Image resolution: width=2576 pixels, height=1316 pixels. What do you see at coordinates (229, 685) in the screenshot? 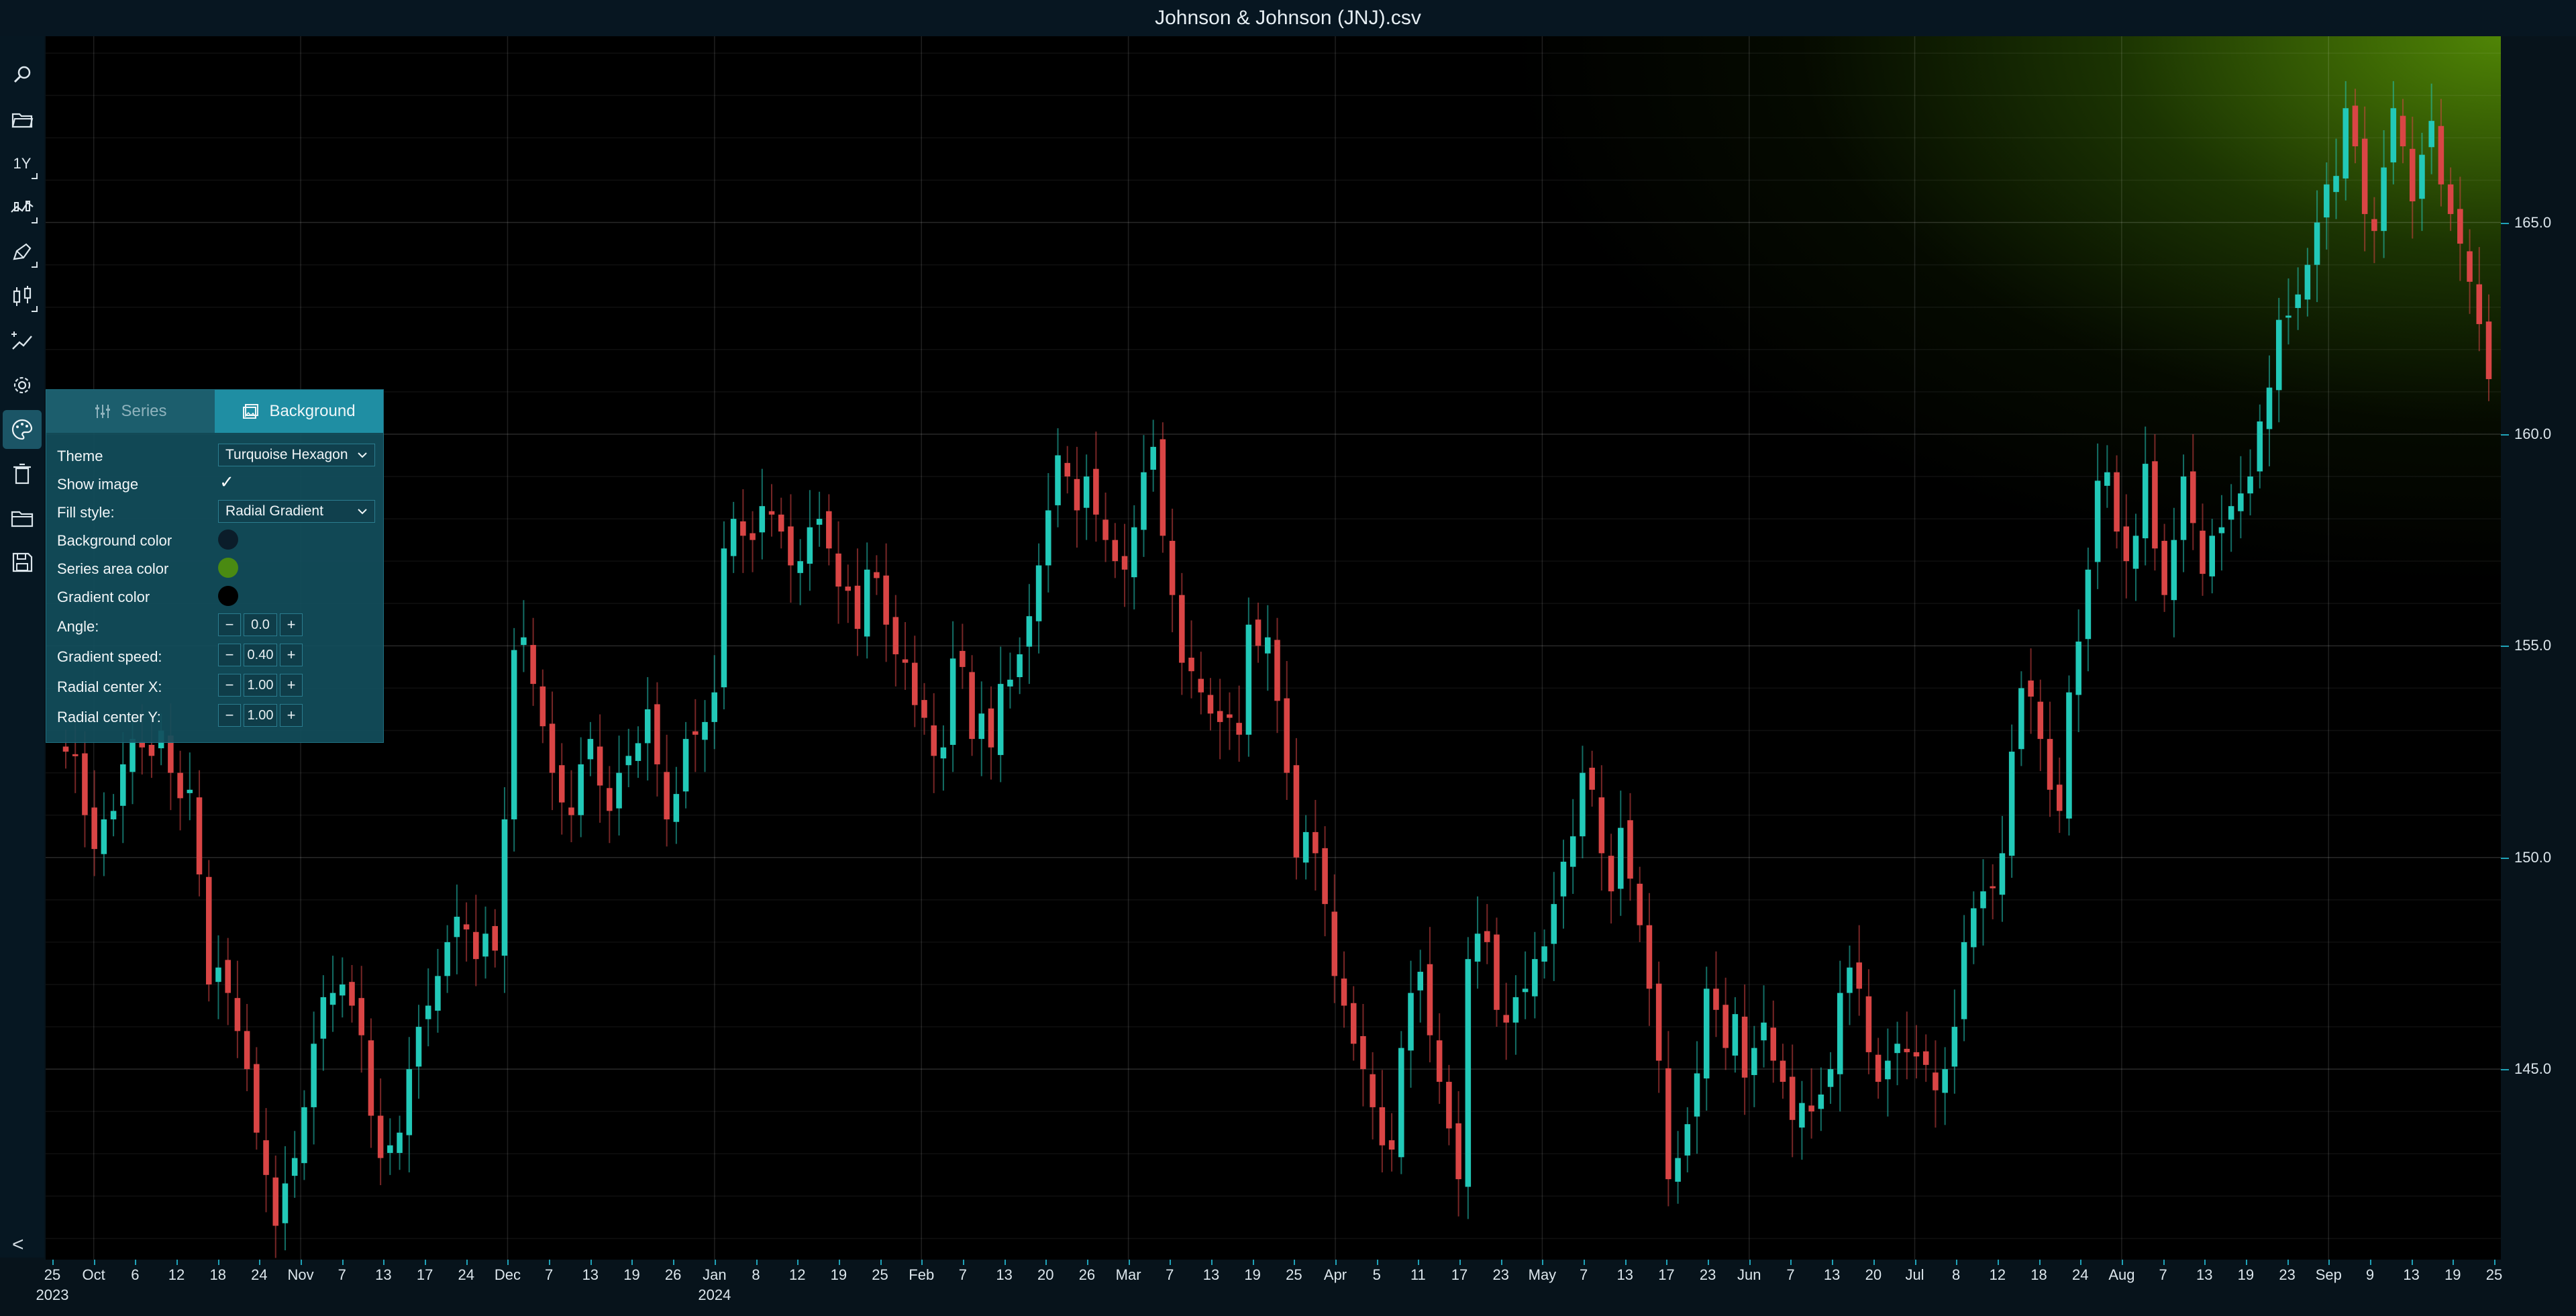
I see `radial-center-x-decrement: −` at bounding box center [229, 685].